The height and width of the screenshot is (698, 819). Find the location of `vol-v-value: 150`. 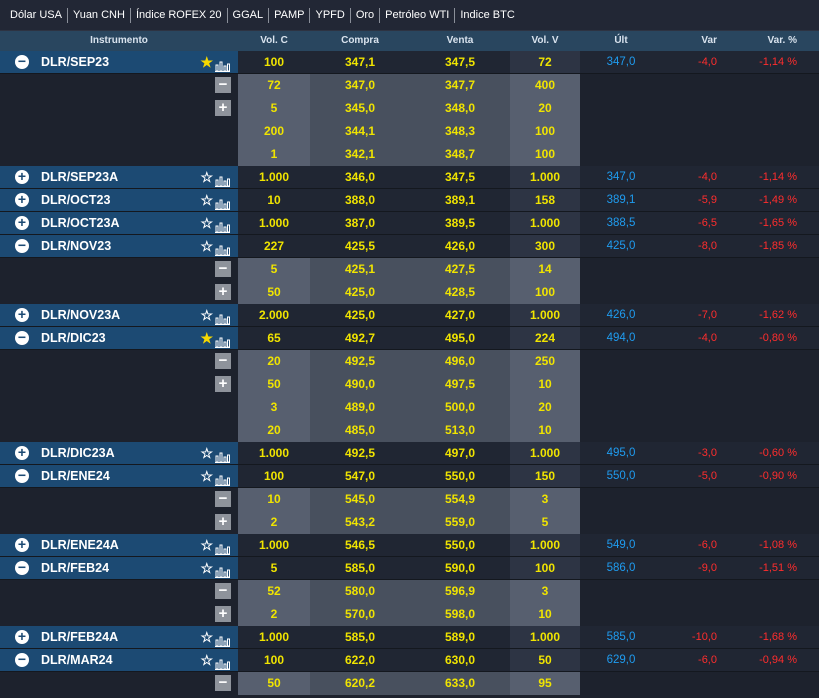

vol-v-value: 150 is located at coordinates (545, 476).